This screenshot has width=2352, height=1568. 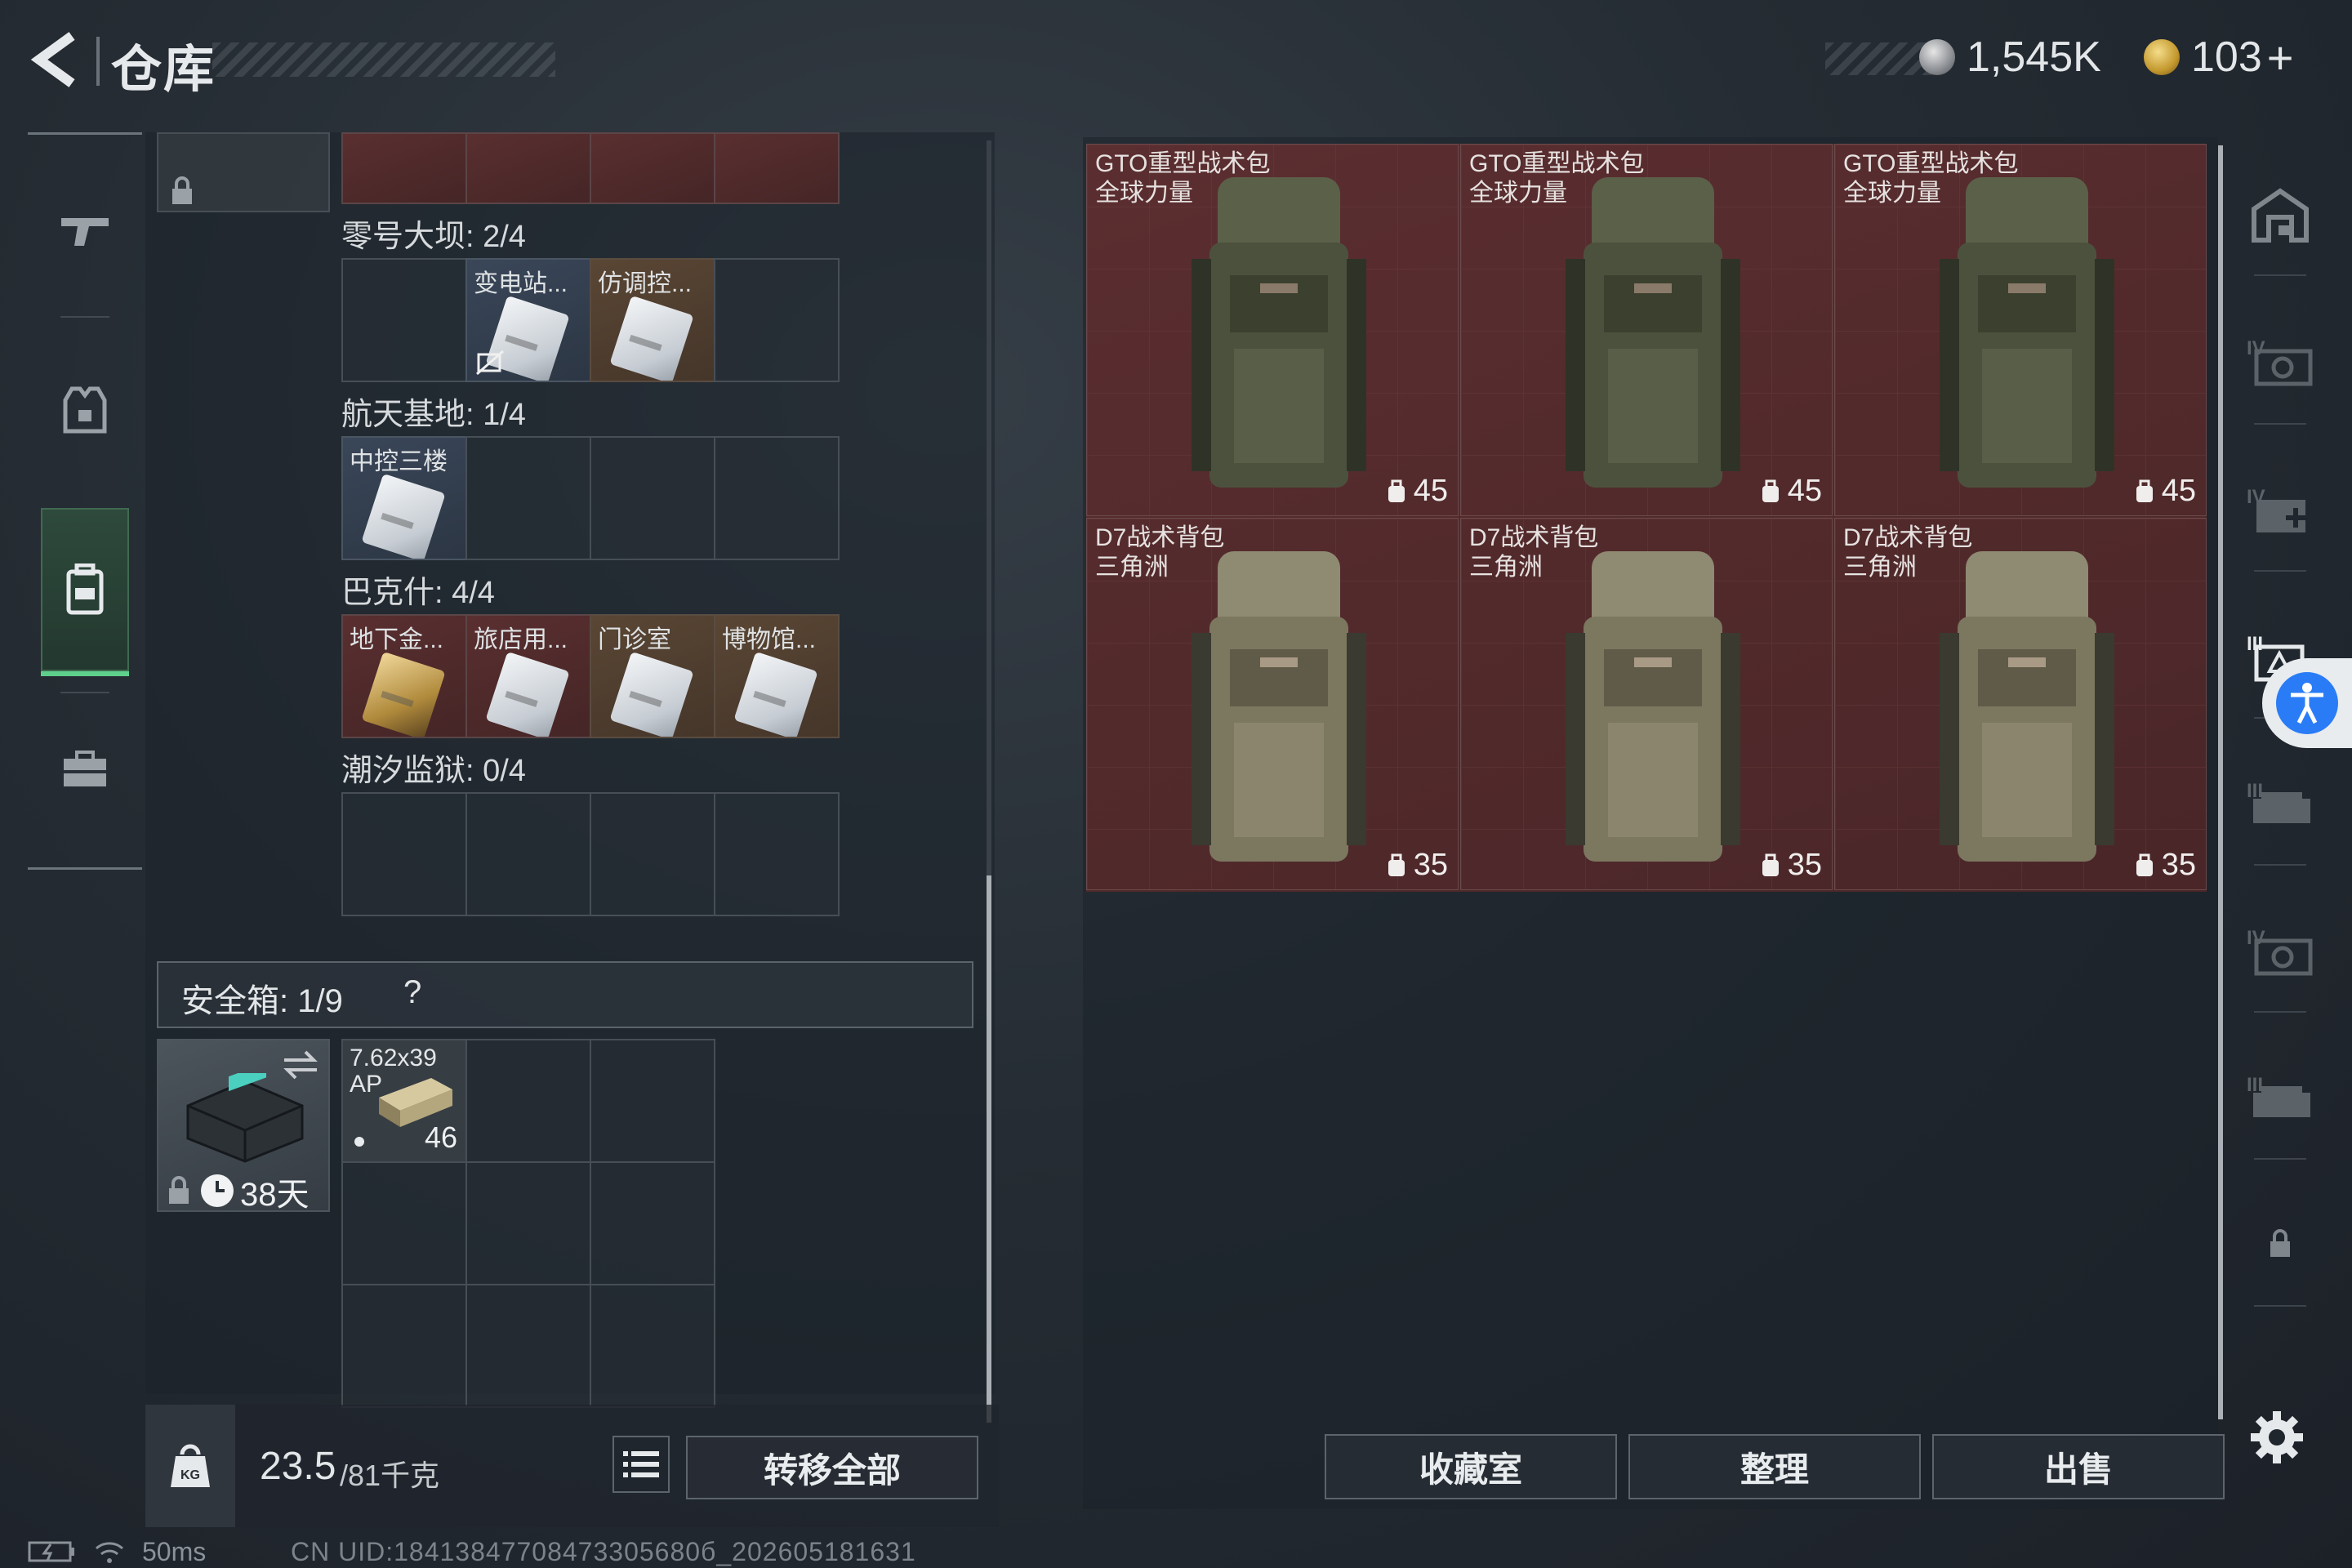 What do you see at coordinates (190, 1475) in the screenshot?
I see `svg-text: KG` at bounding box center [190, 1475].